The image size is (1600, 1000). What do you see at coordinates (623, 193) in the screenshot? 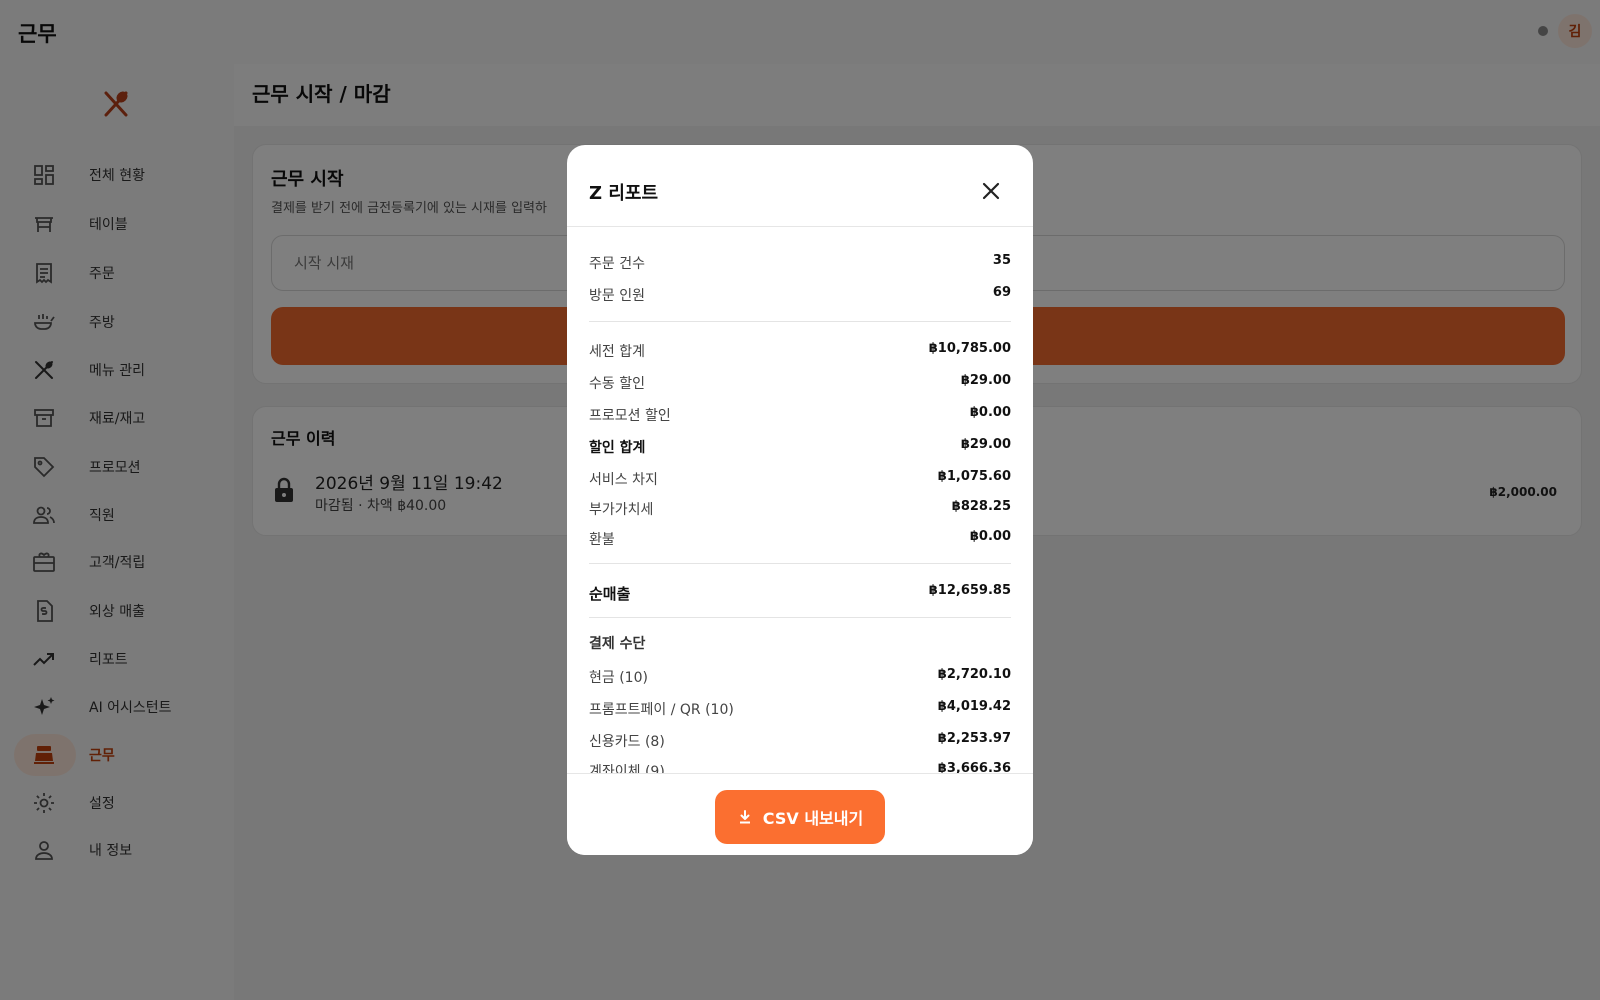
I see `modal-title: Z 리포트` at bounding box center [623, 193].